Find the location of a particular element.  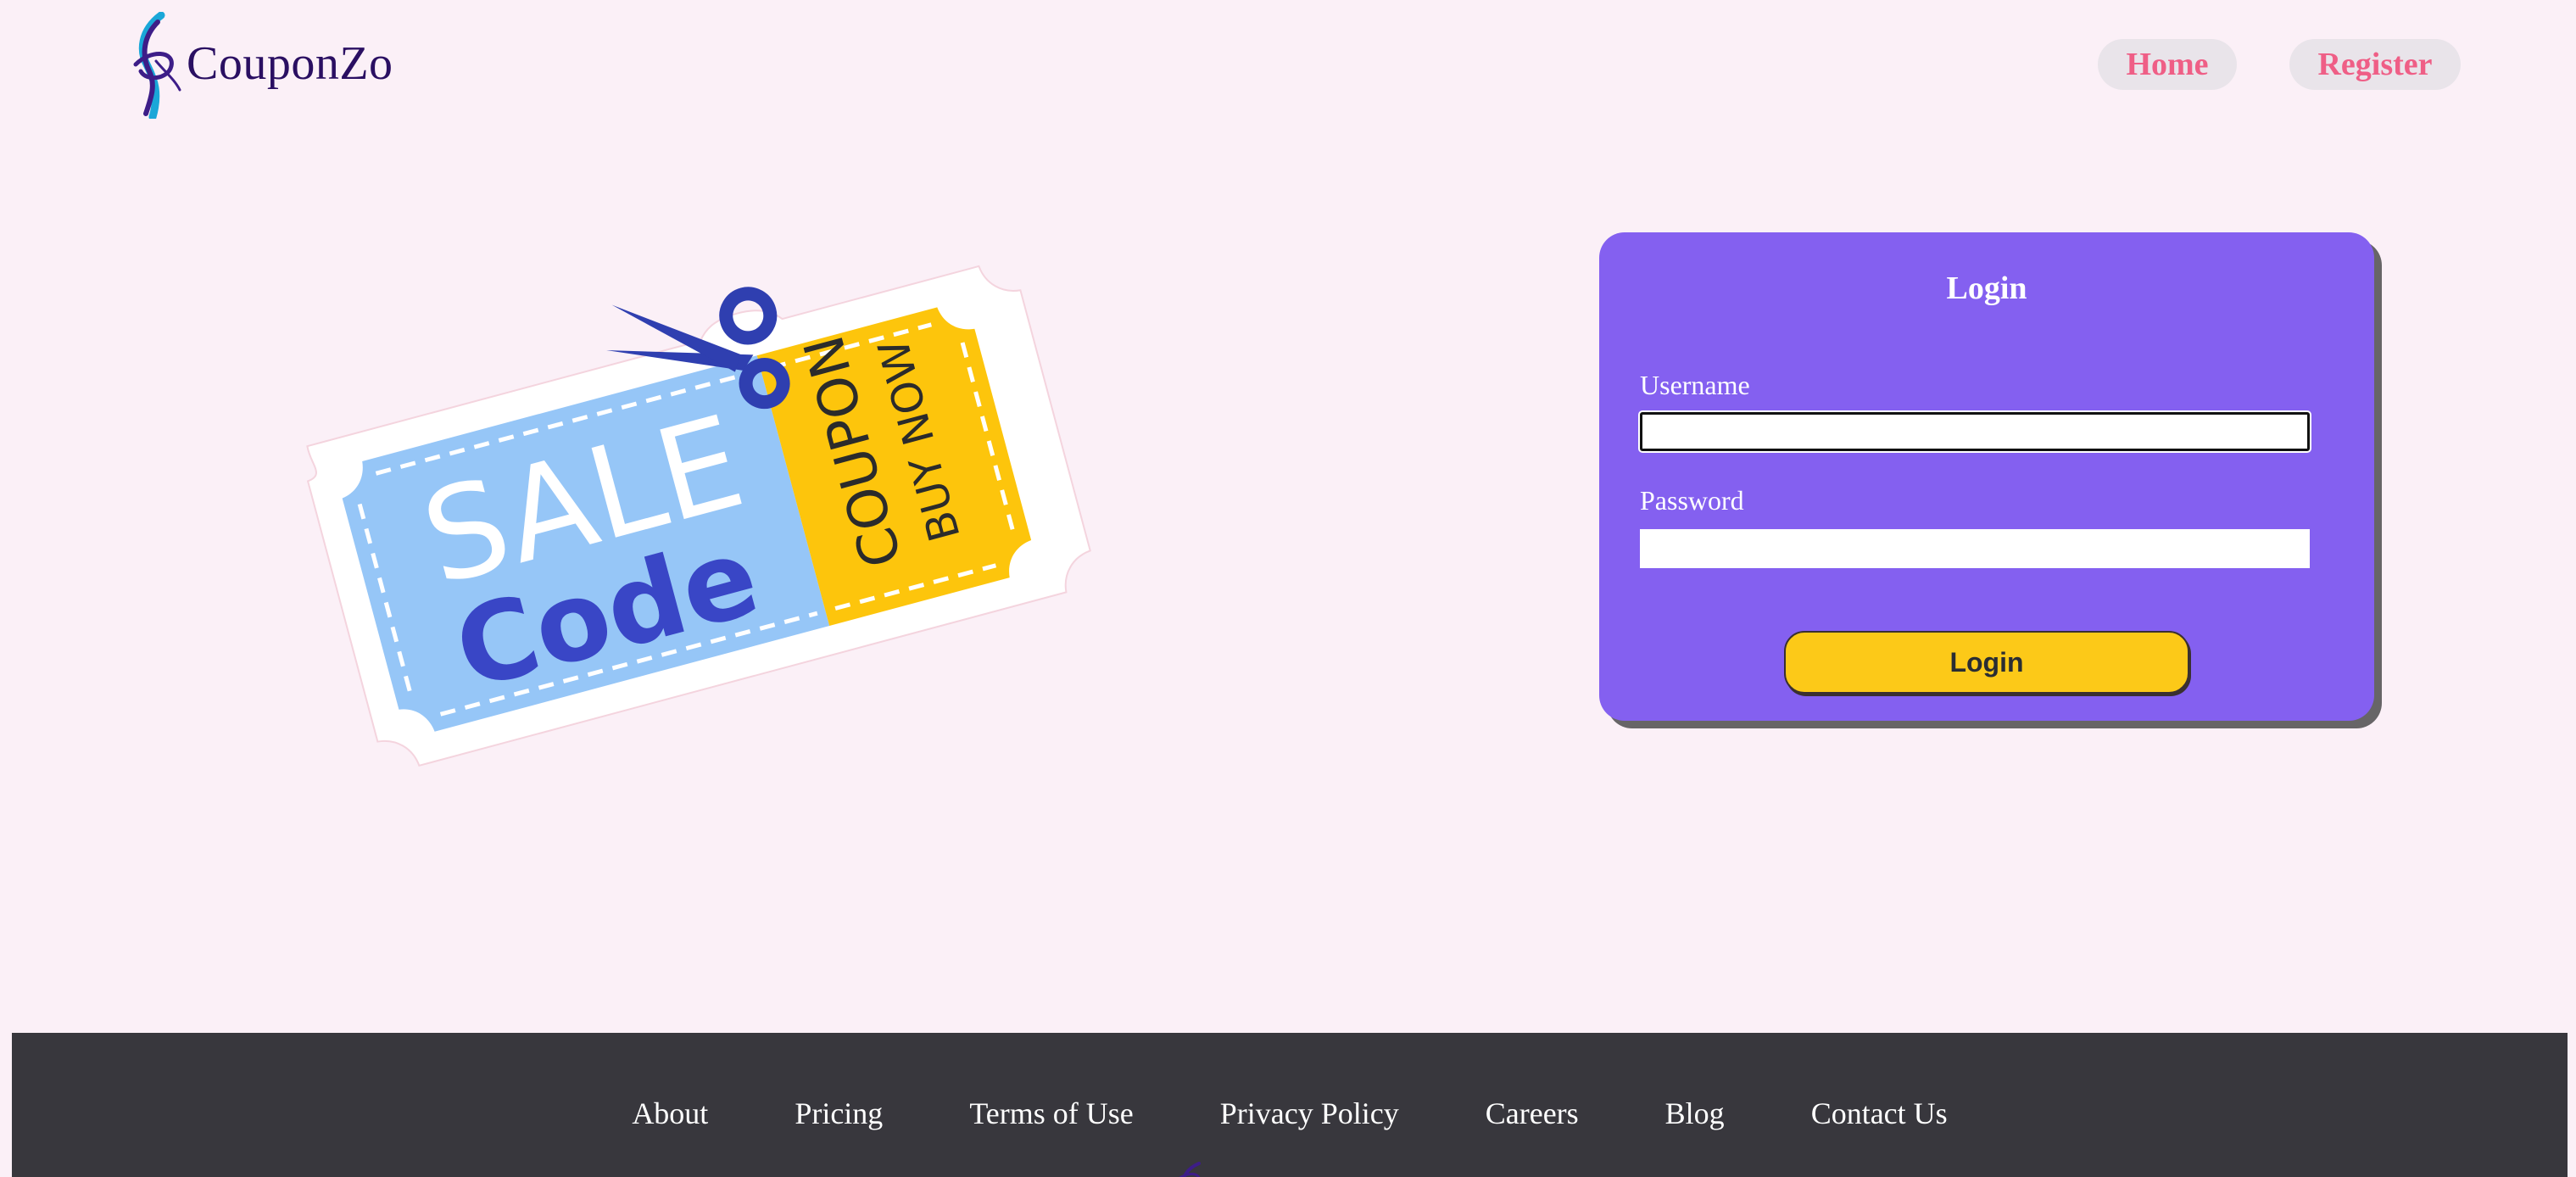

brand-name: CouponZo is located at coordinates (290, 64).